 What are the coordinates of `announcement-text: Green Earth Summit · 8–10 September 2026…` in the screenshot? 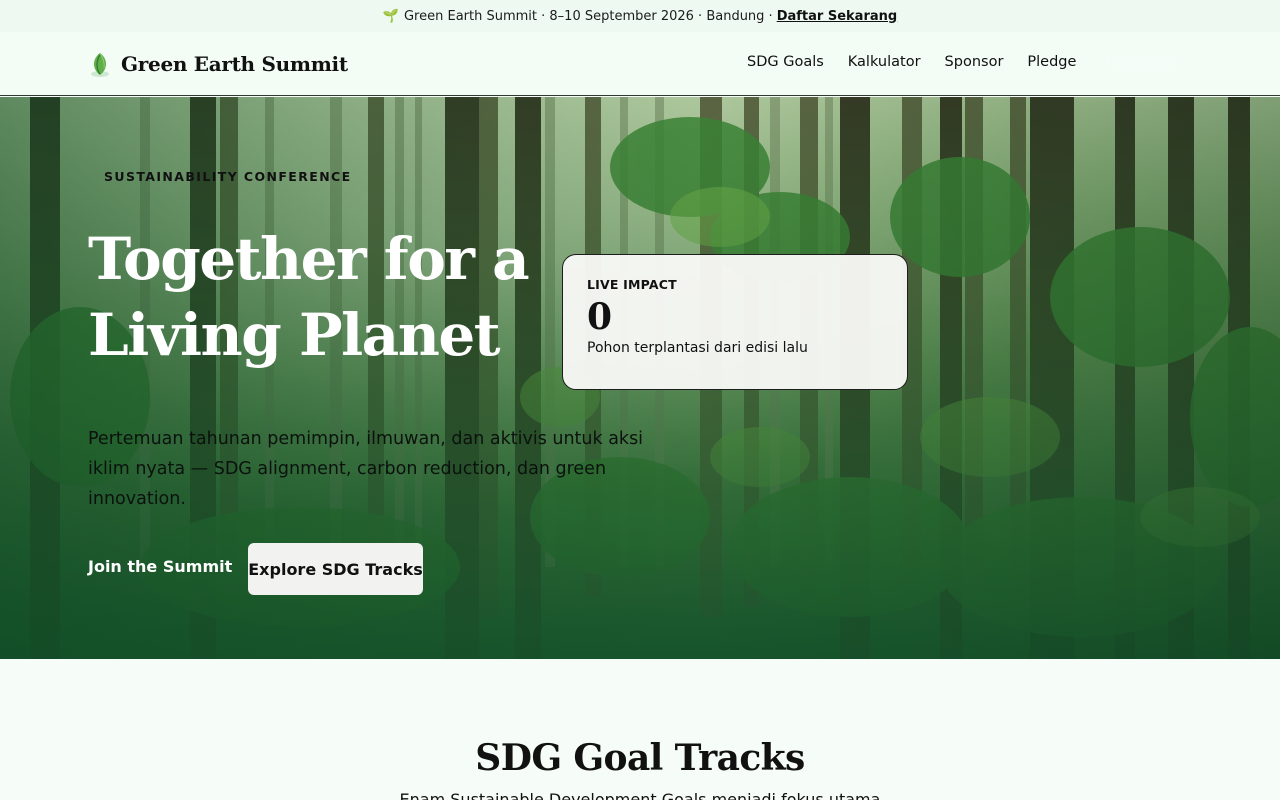 It's located at (588, 16).